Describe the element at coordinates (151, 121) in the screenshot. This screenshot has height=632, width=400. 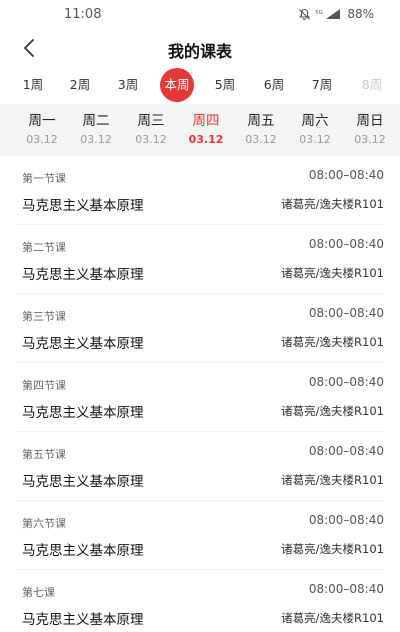
I see `day-name: 周三` at that location.